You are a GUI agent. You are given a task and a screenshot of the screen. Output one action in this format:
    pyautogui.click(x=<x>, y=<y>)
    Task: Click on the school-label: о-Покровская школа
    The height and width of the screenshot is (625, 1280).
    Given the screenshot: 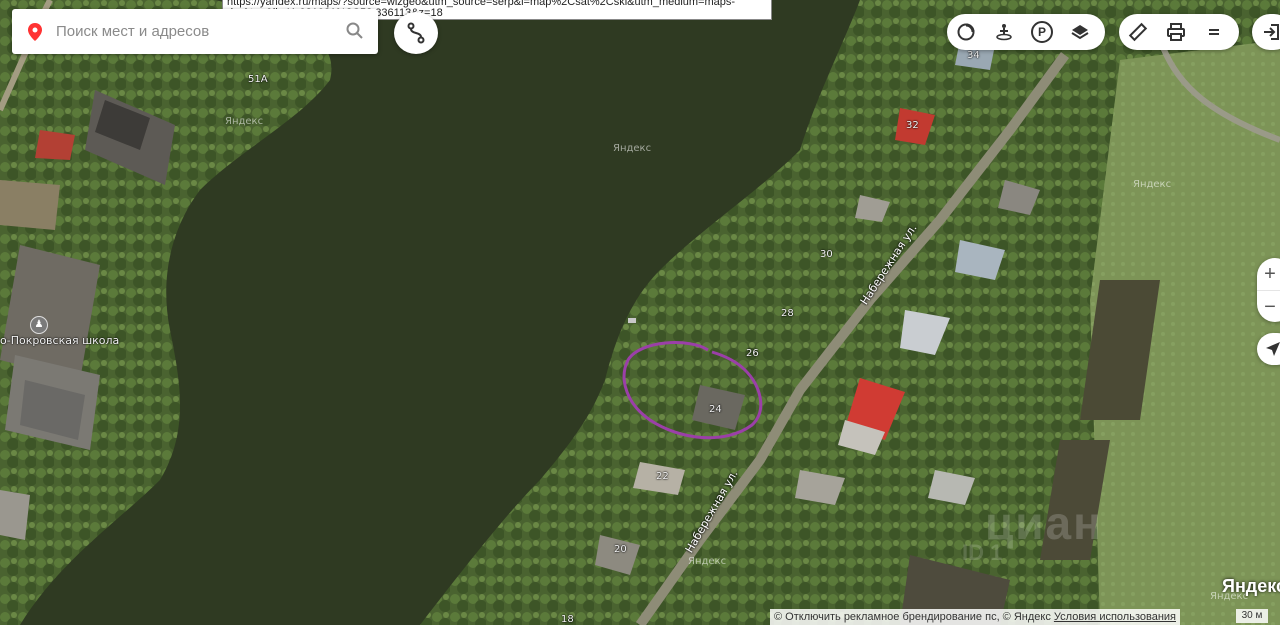 What is the action you would take?
    pyautogui.click(x=59, y=340)
    